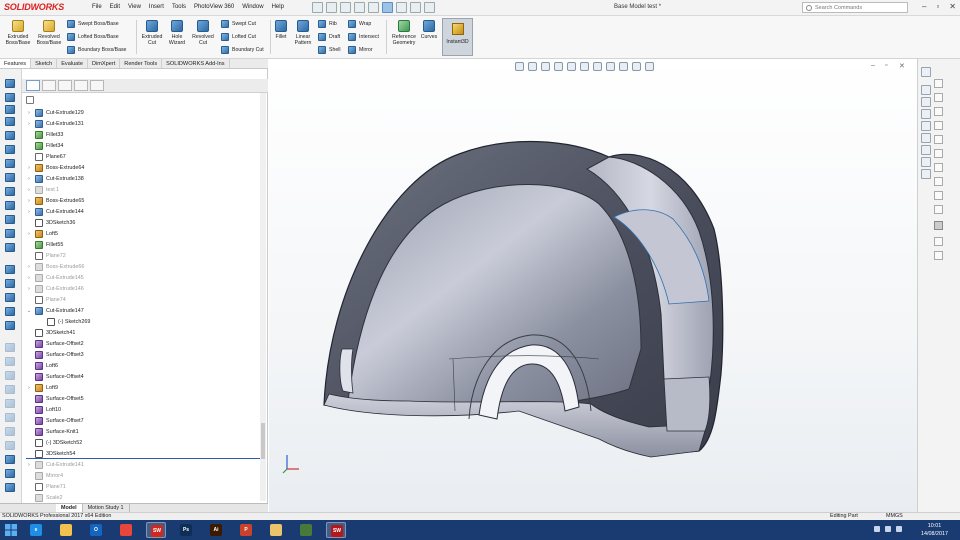 The height and width of the screenshot is (540, 960). What do you see at coordinates (331, 7) in the screenshot?
I see `open-icon` at bounding box center [331, 7].